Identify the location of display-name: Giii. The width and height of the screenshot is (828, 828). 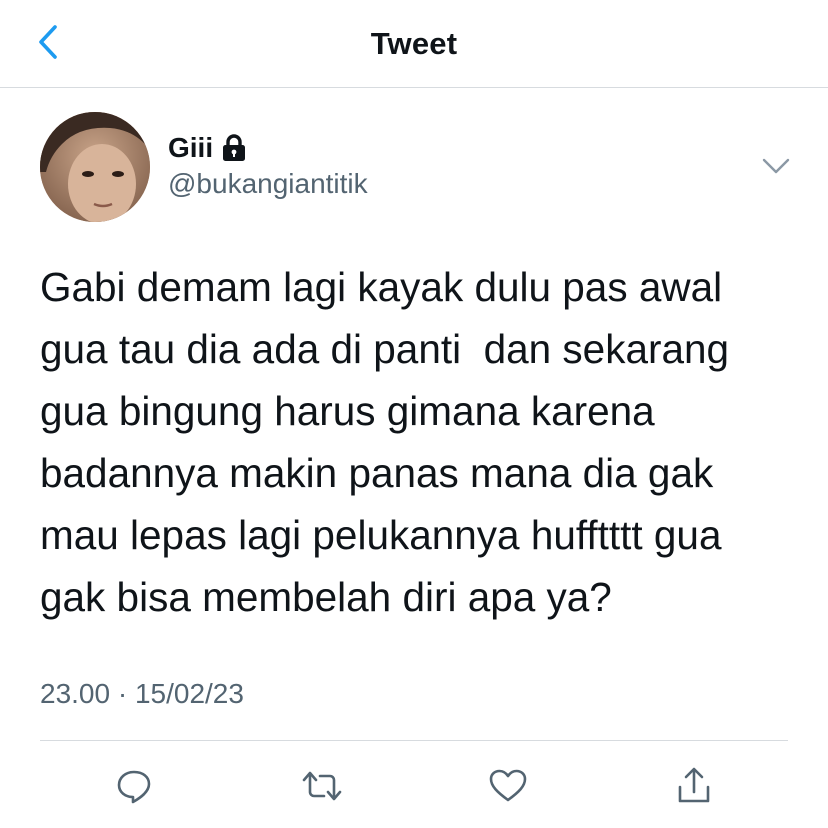
(190, 148).